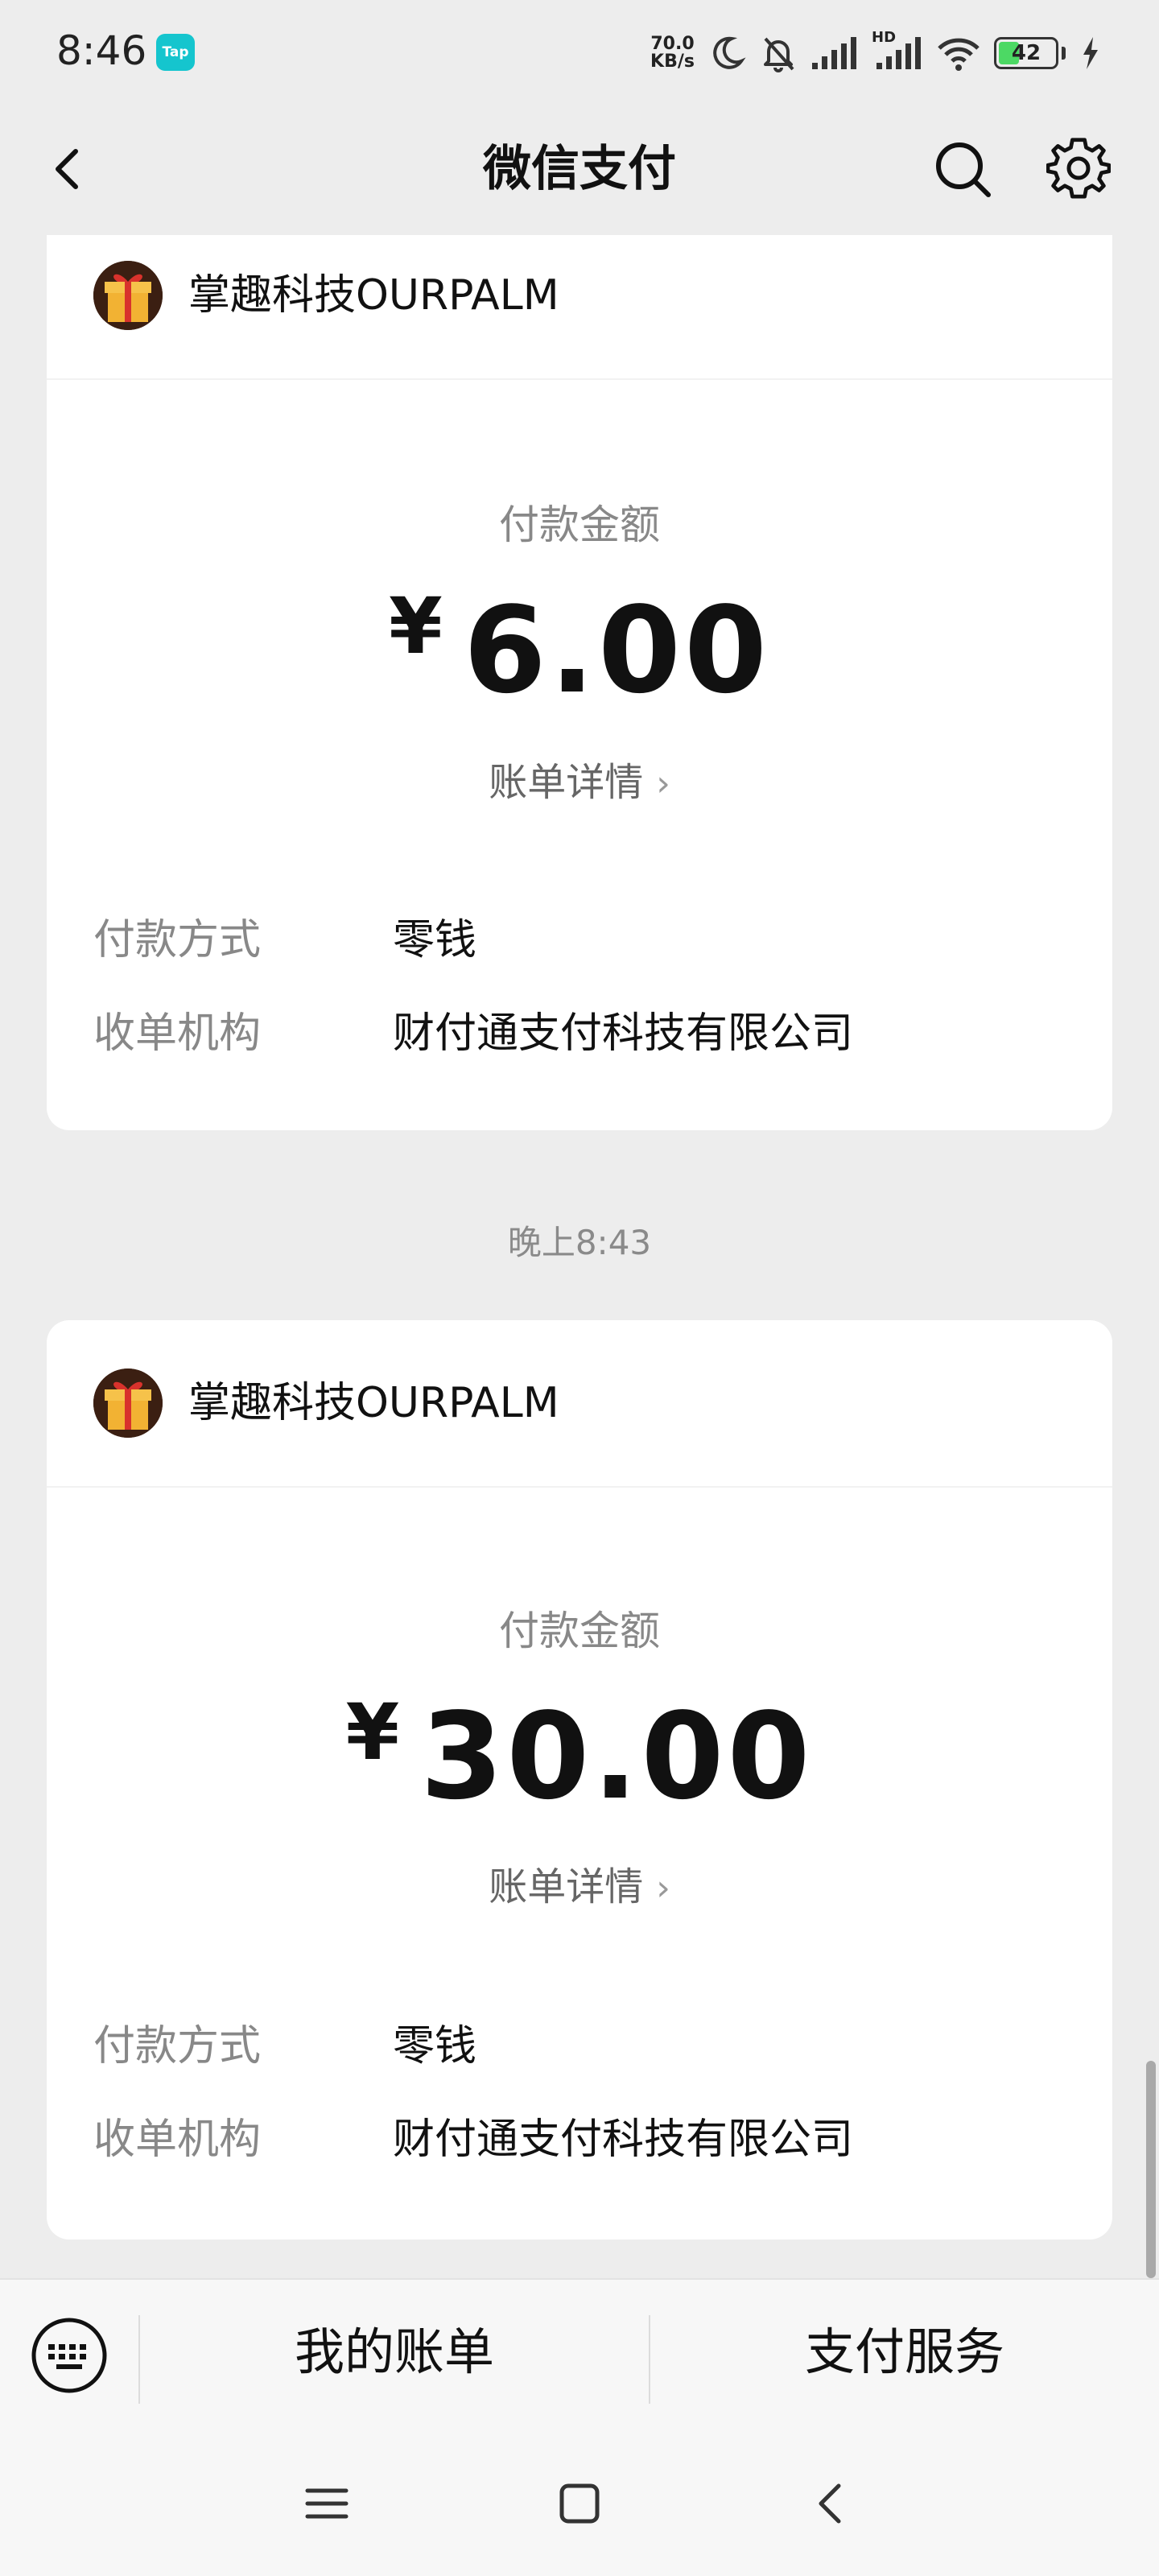 This screenshot has width=1159, height=2576. What do you see at coordinates (579, 169) in the screenshot?
I see `navigation-bar: 微信支付` at bounding box center [579, 169].